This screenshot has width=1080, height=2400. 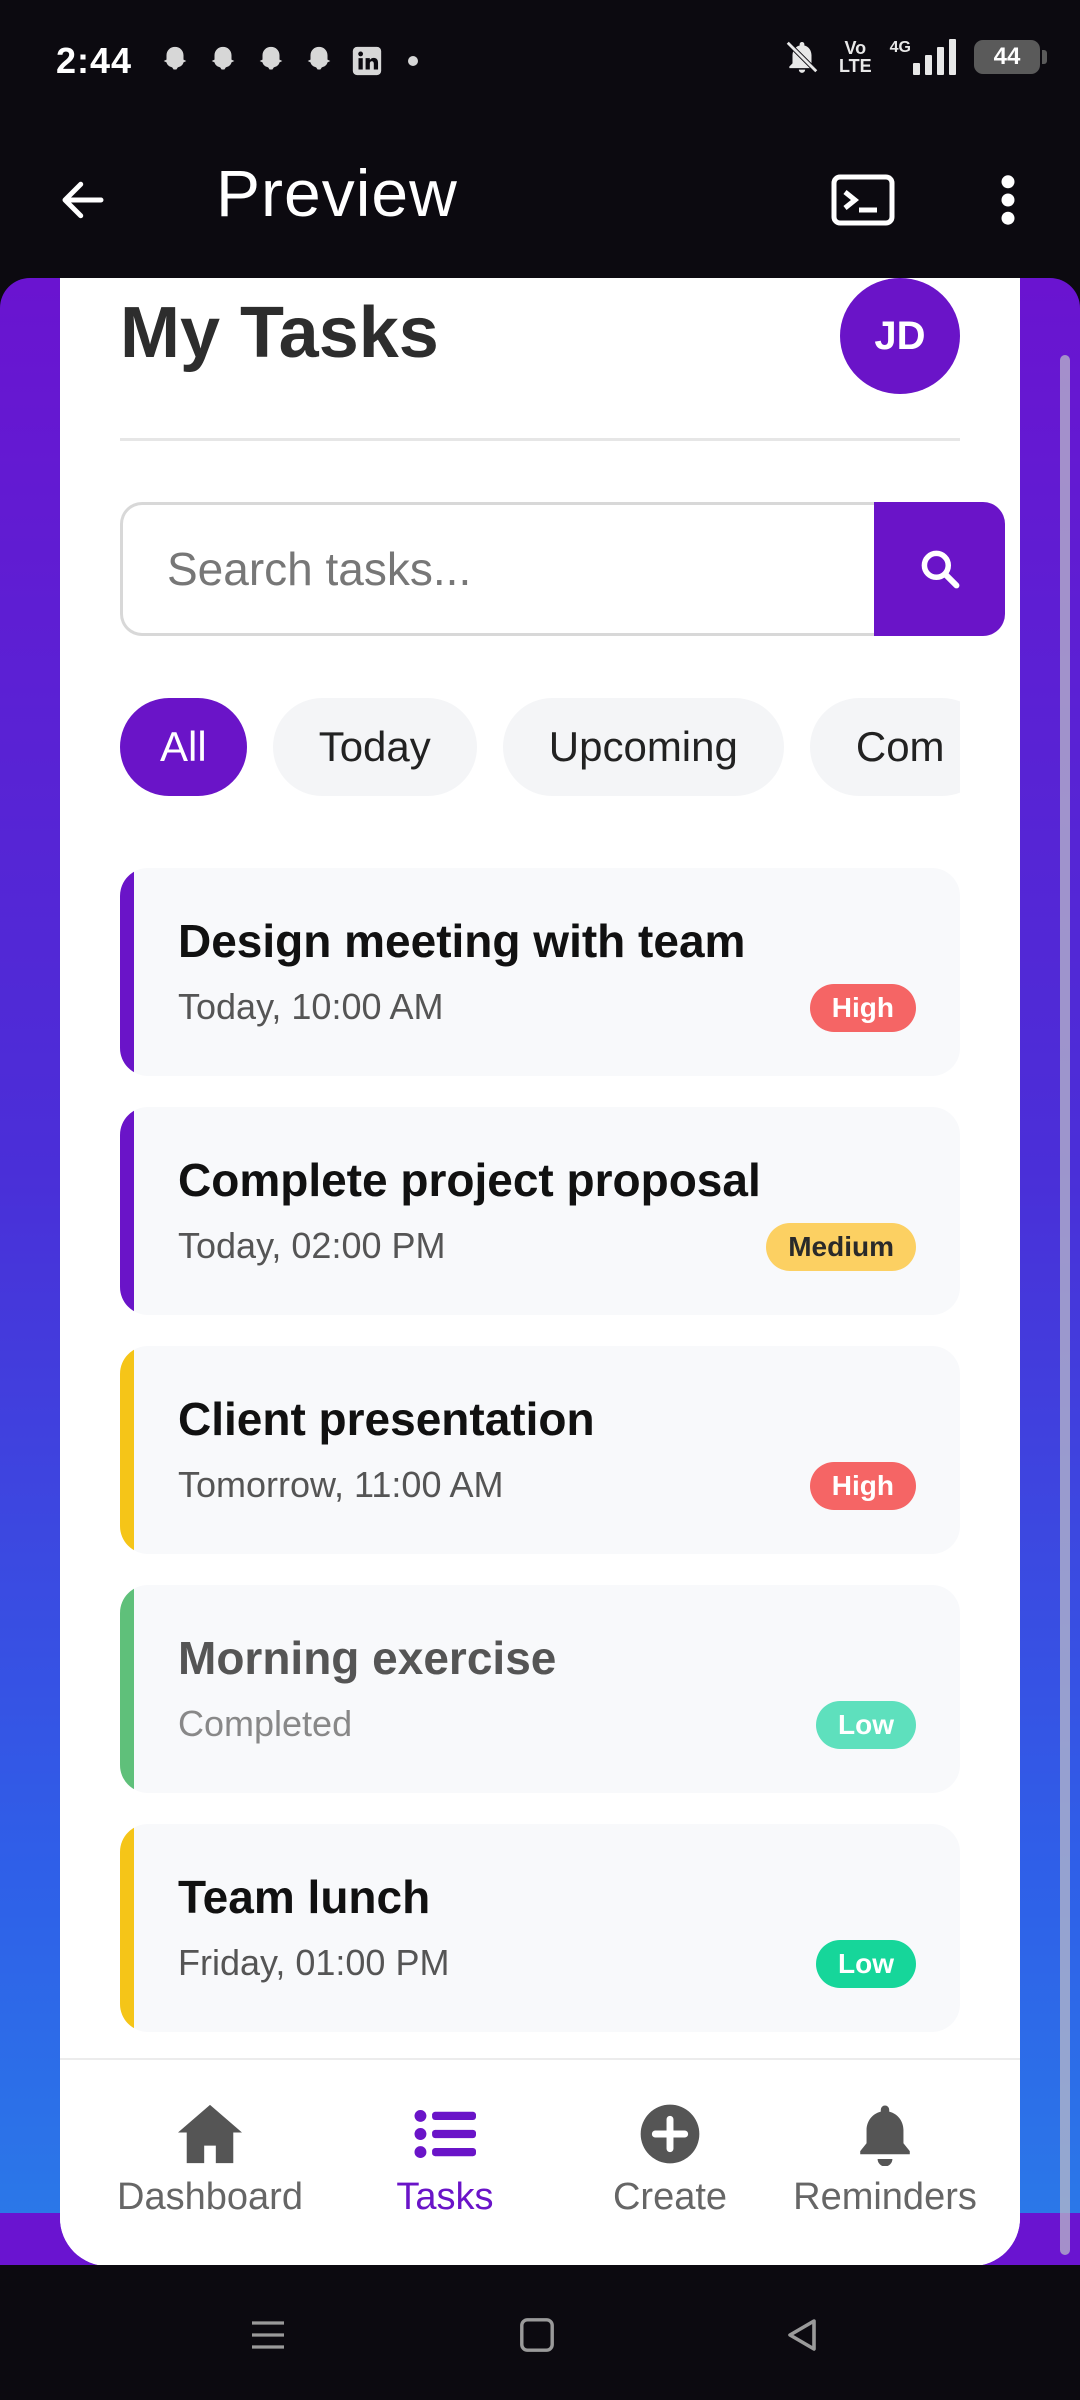 I want to click on more-options-button, so click(x=1008, y=200).